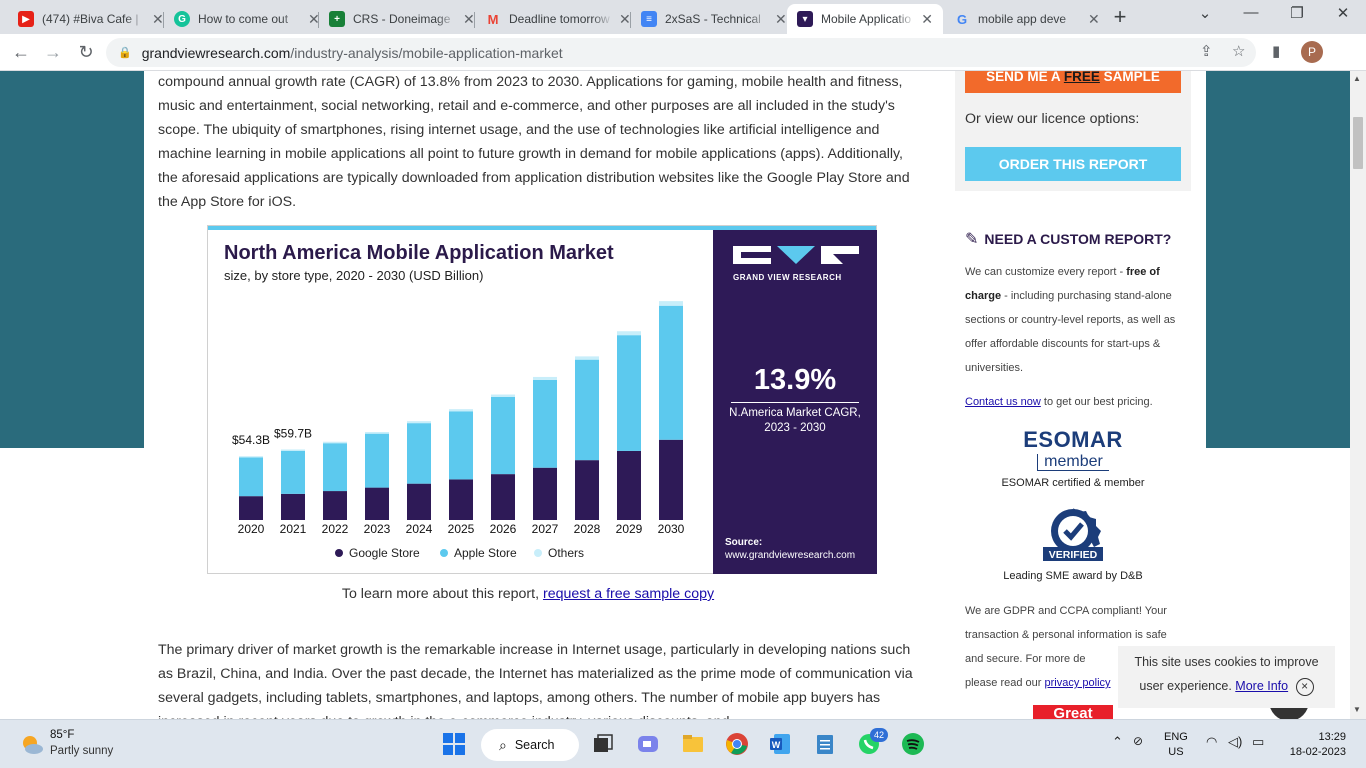 The image size is (1366, 768). Describe the element at coordinates (377, 529) in the screenshot. I see `x-tick-2023: 2023` at that location.